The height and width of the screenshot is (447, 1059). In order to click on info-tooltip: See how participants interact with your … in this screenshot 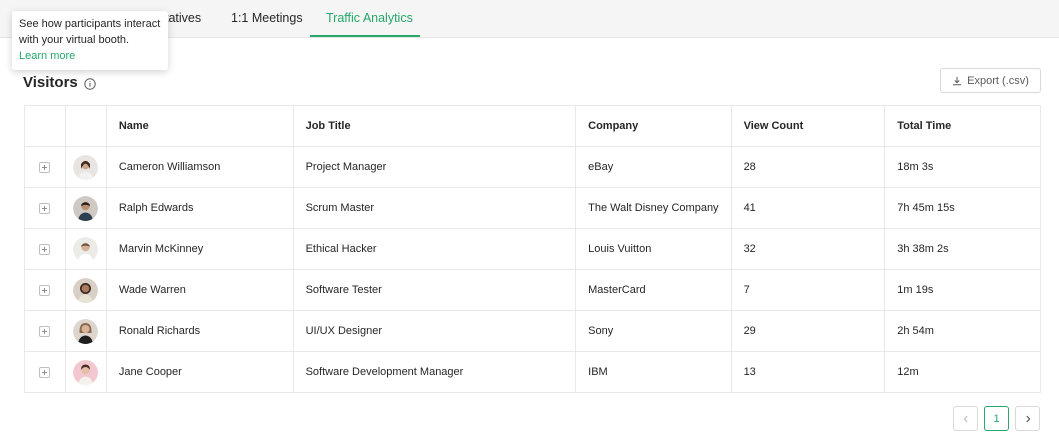, I will do `click(90, 40)`.